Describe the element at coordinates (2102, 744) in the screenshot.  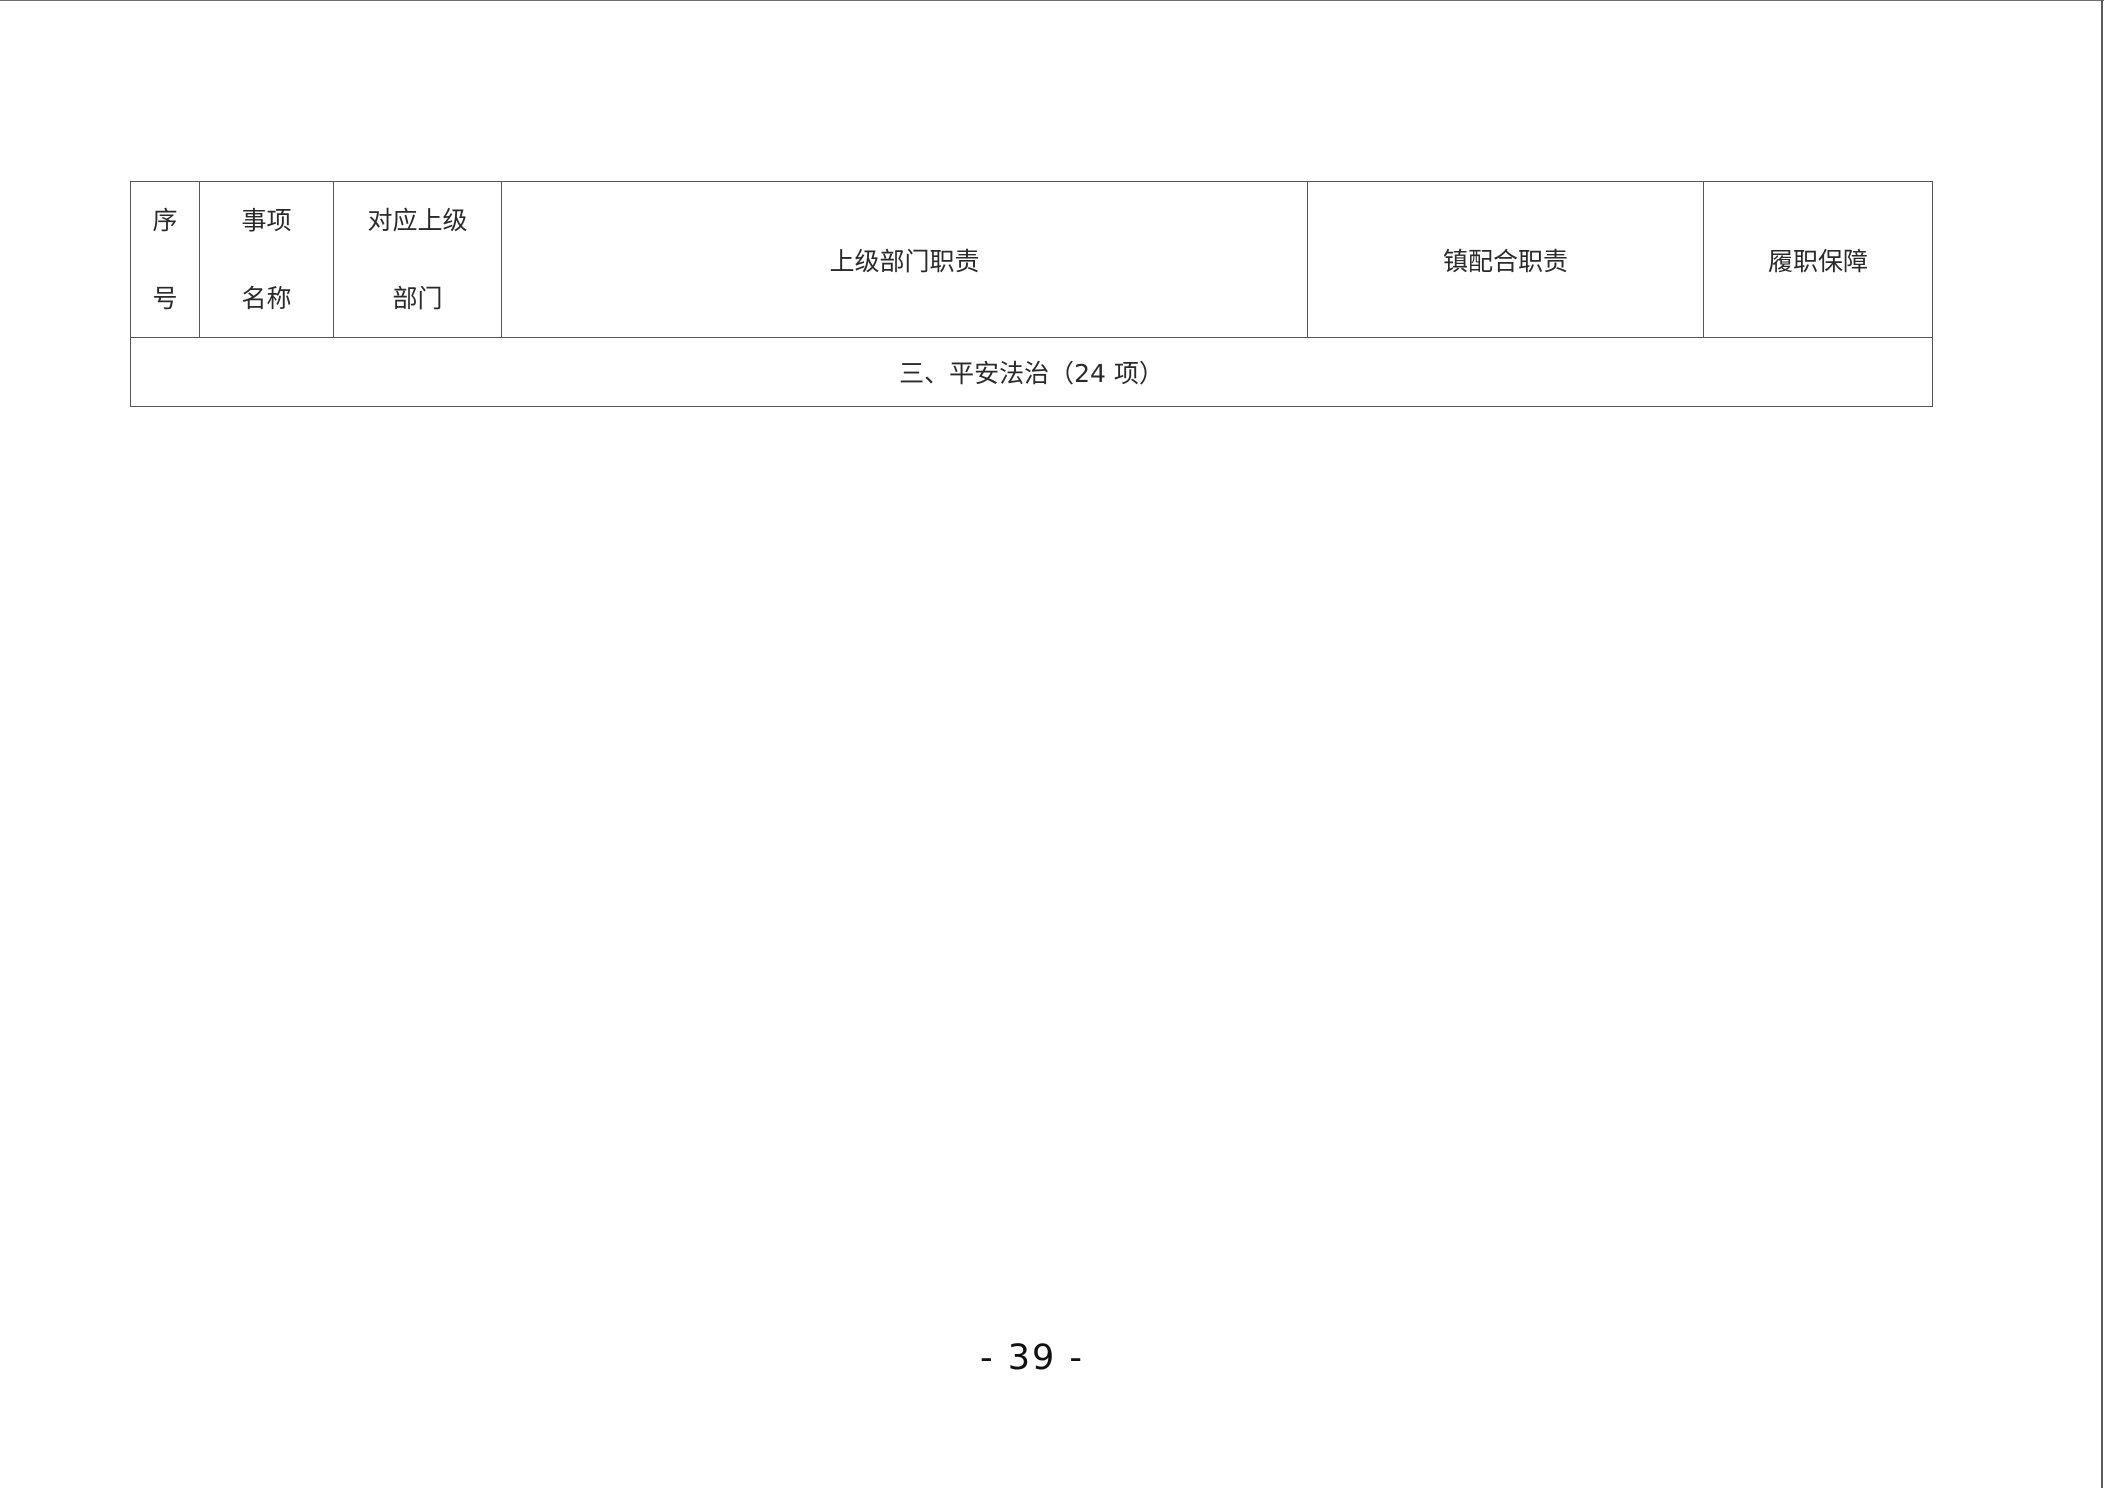
I see `page-right-edge` at that location.